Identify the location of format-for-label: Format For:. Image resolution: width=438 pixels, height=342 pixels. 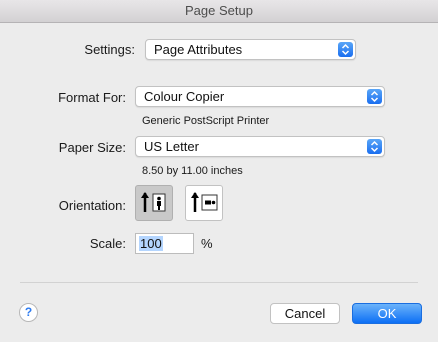
(92, 97).